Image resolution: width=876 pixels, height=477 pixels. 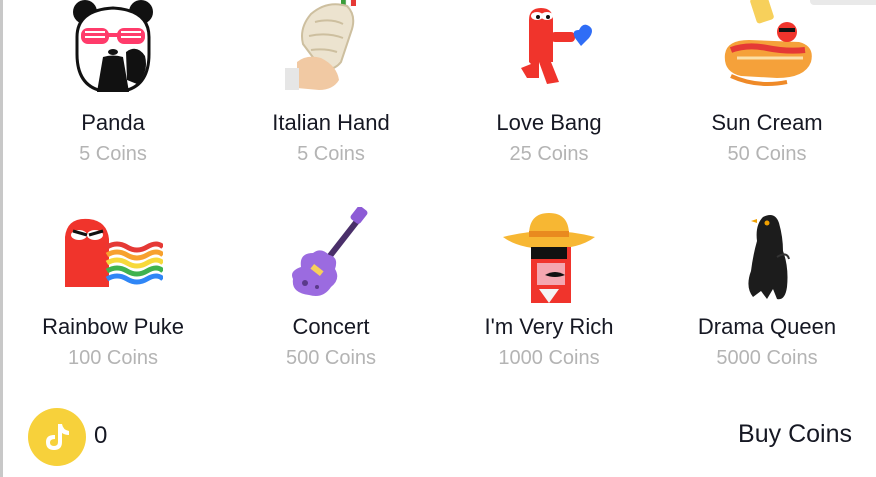 I want to click on gift-price: 5000 Coins, so click(x=767, y=358).